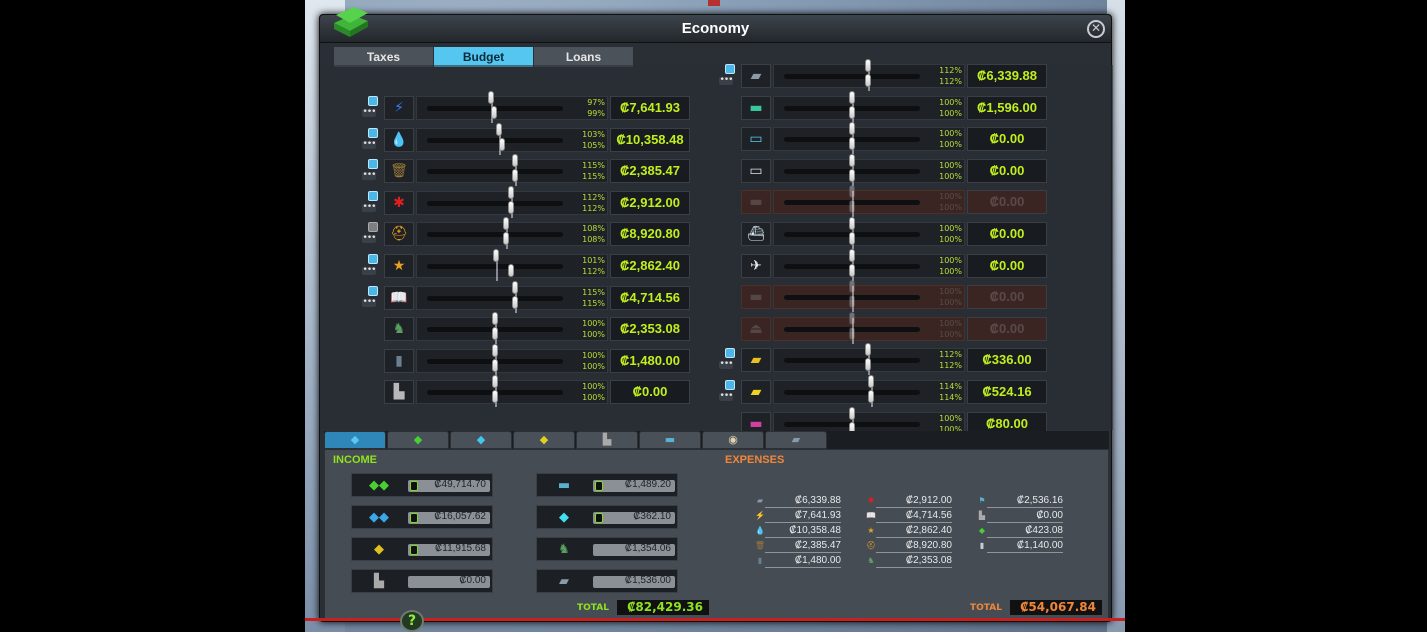 This screenshot has height=632, width=1427. What do you see at coordinates (422, 549) in the screenshot?
I see `income-item: ◆ ₡11,915.68` at bounding box center [422, 549].